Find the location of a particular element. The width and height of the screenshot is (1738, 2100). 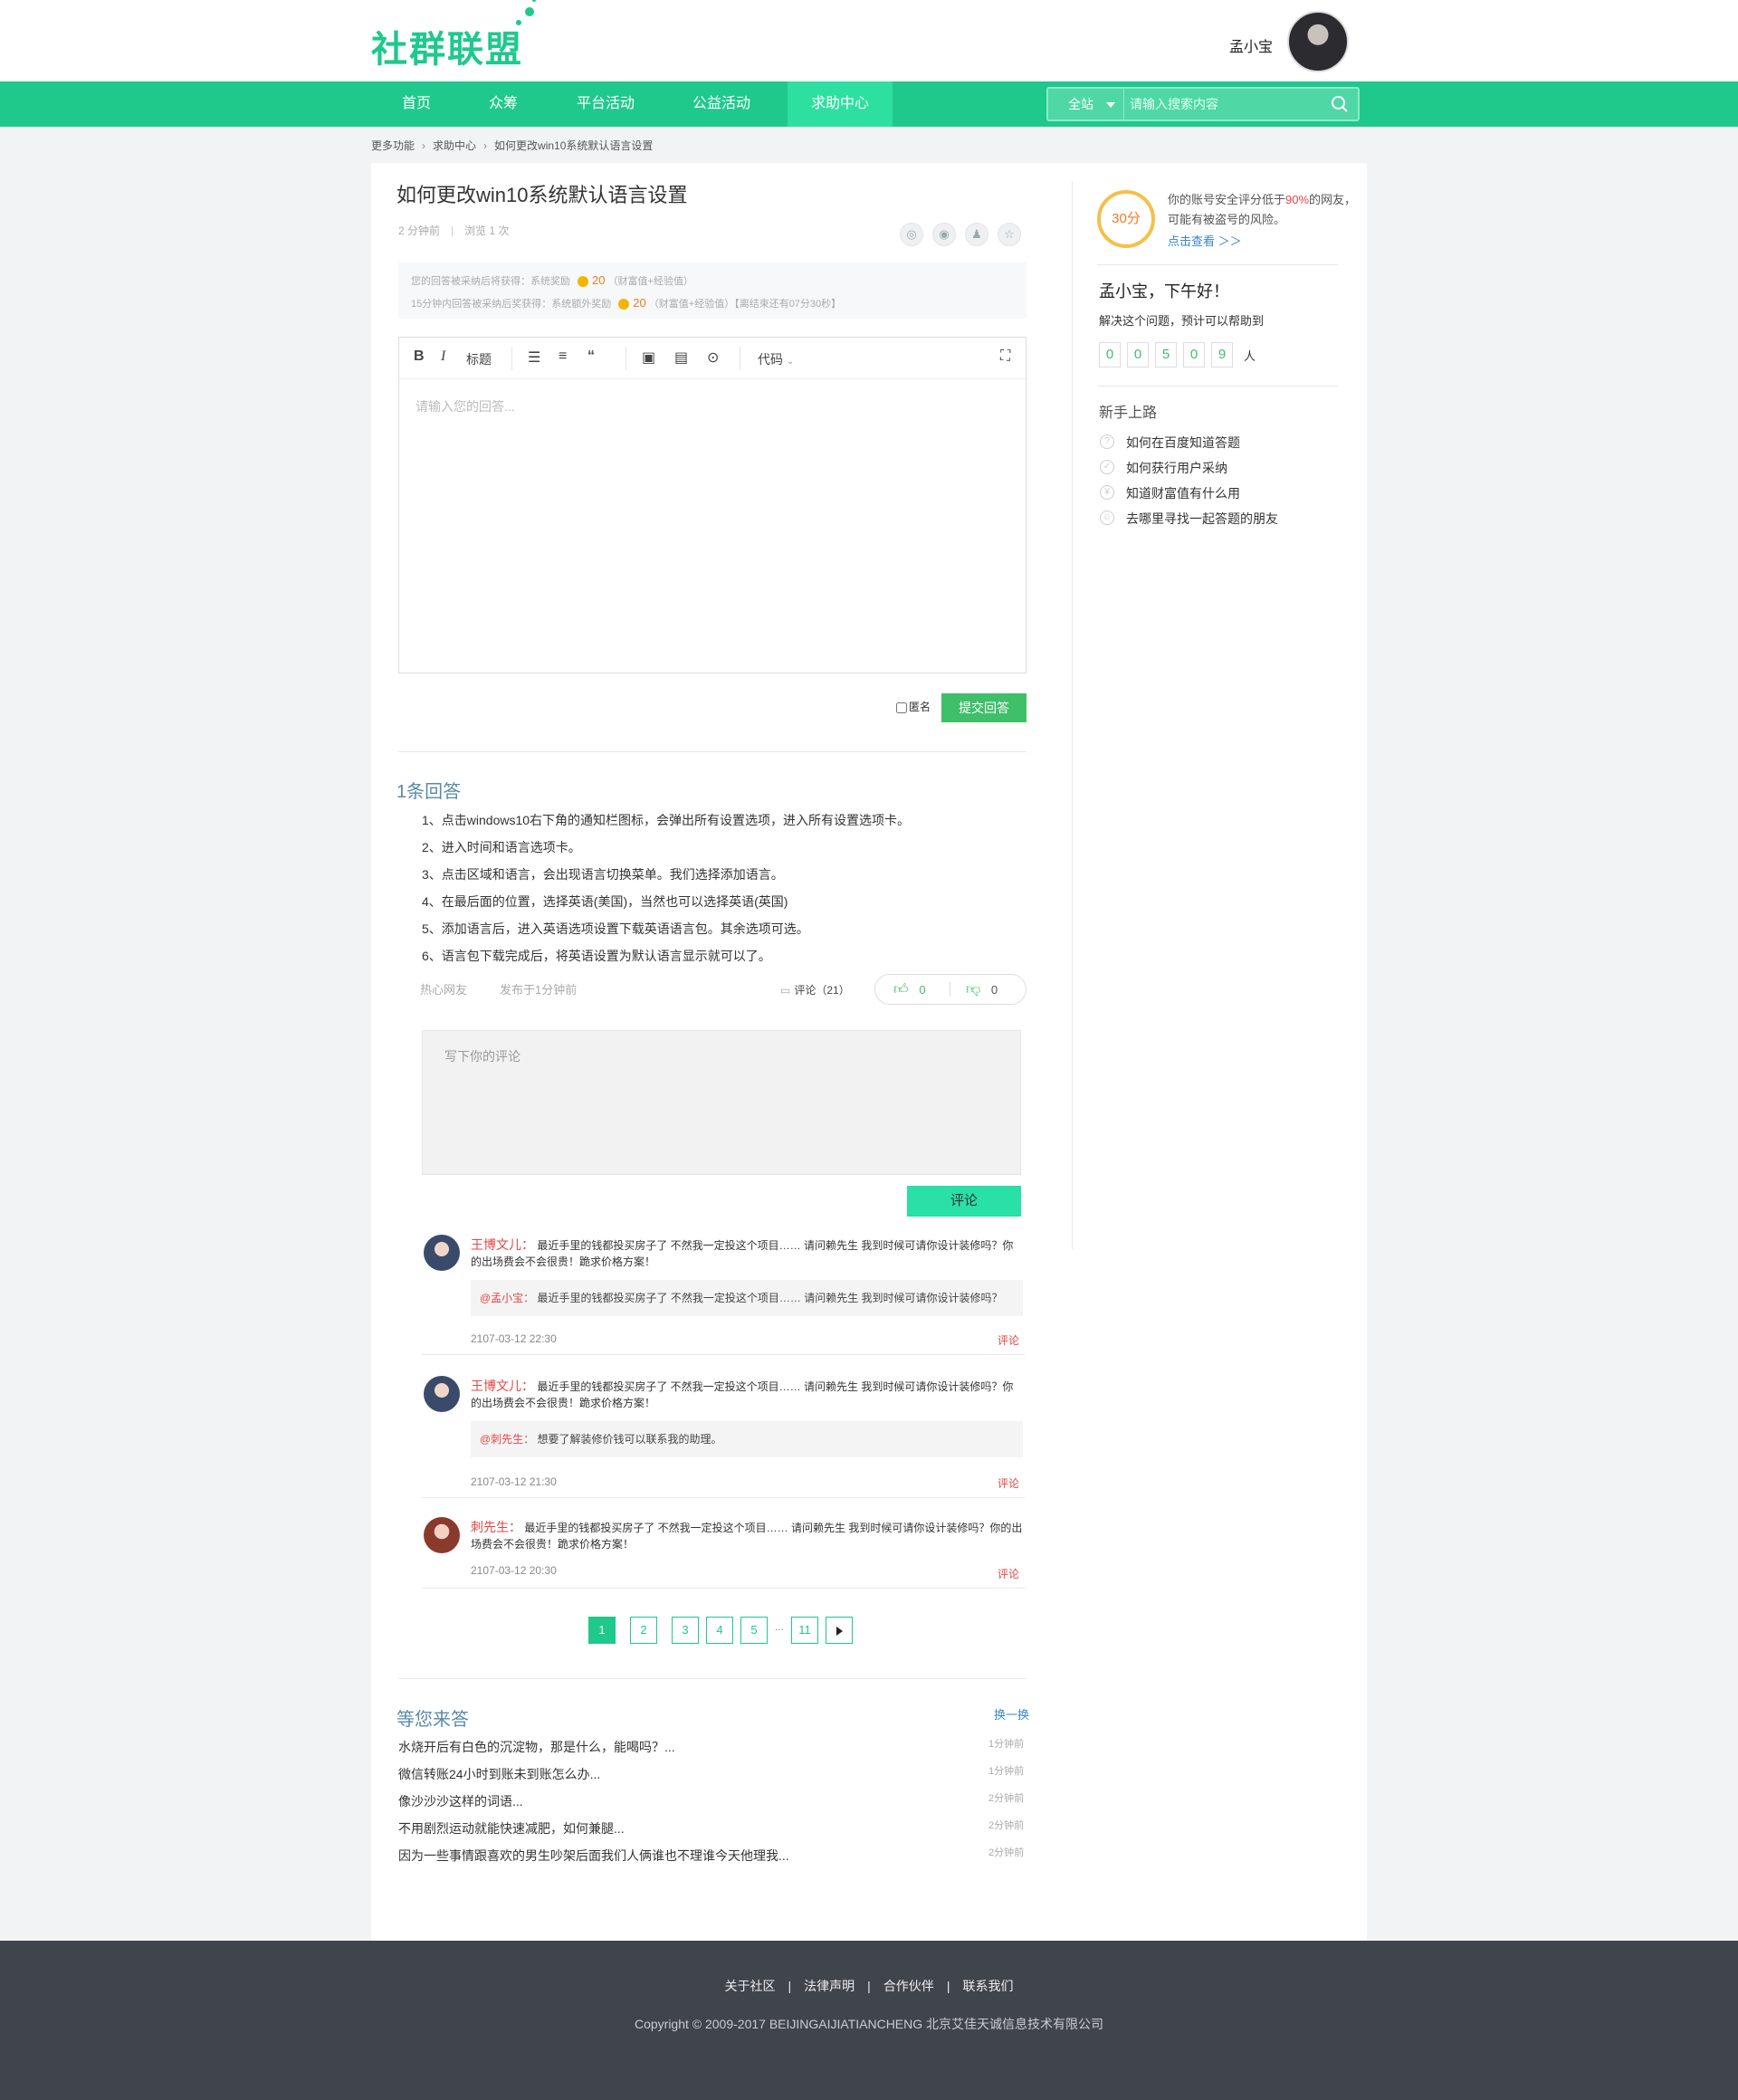

site-logo: 社群联盟 is located at coordinates (453, 36).